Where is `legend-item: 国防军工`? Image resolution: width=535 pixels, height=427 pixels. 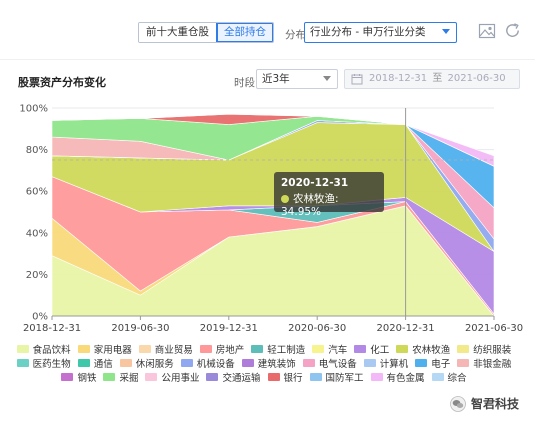
legend-item: 国防军工 is located at coordinates (336, 377).